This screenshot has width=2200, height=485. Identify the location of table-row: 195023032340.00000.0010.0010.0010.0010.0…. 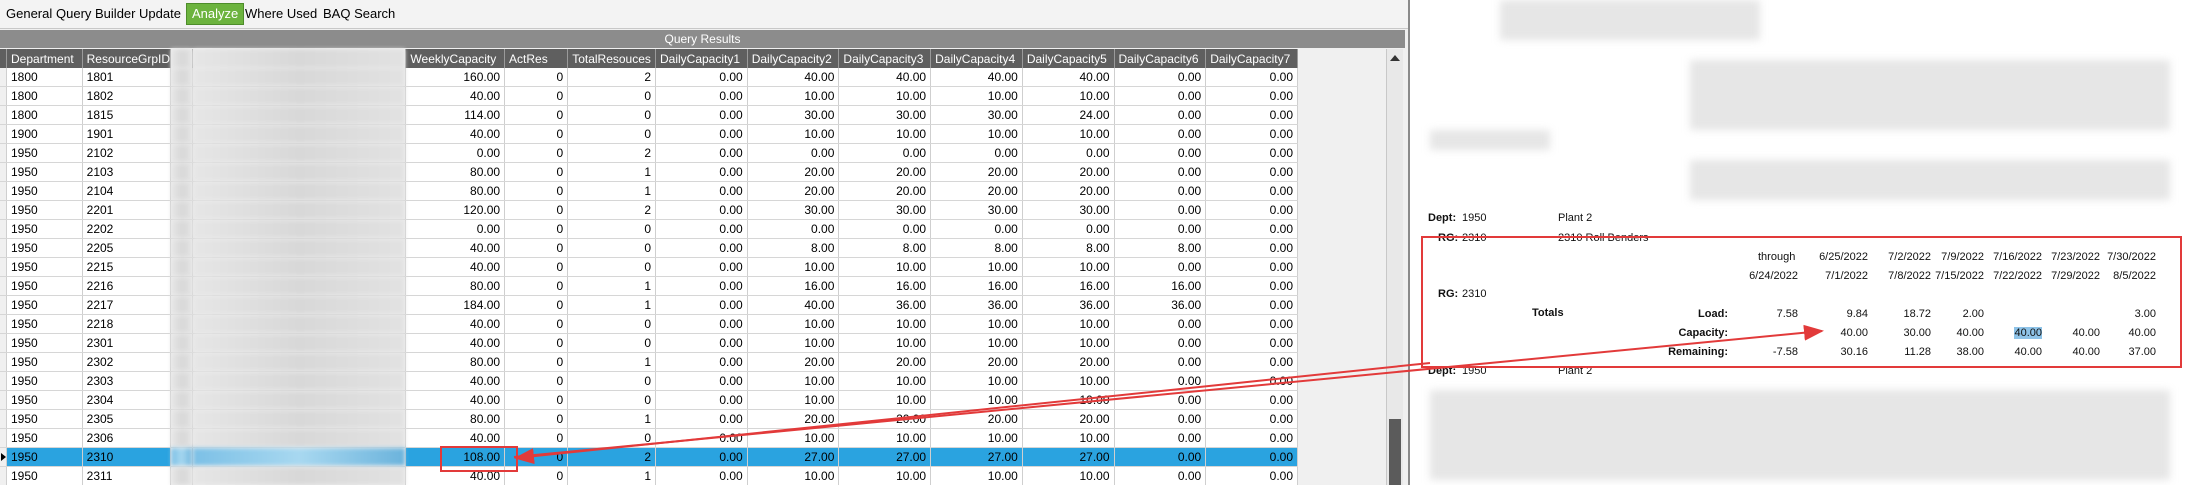
(649, 381).